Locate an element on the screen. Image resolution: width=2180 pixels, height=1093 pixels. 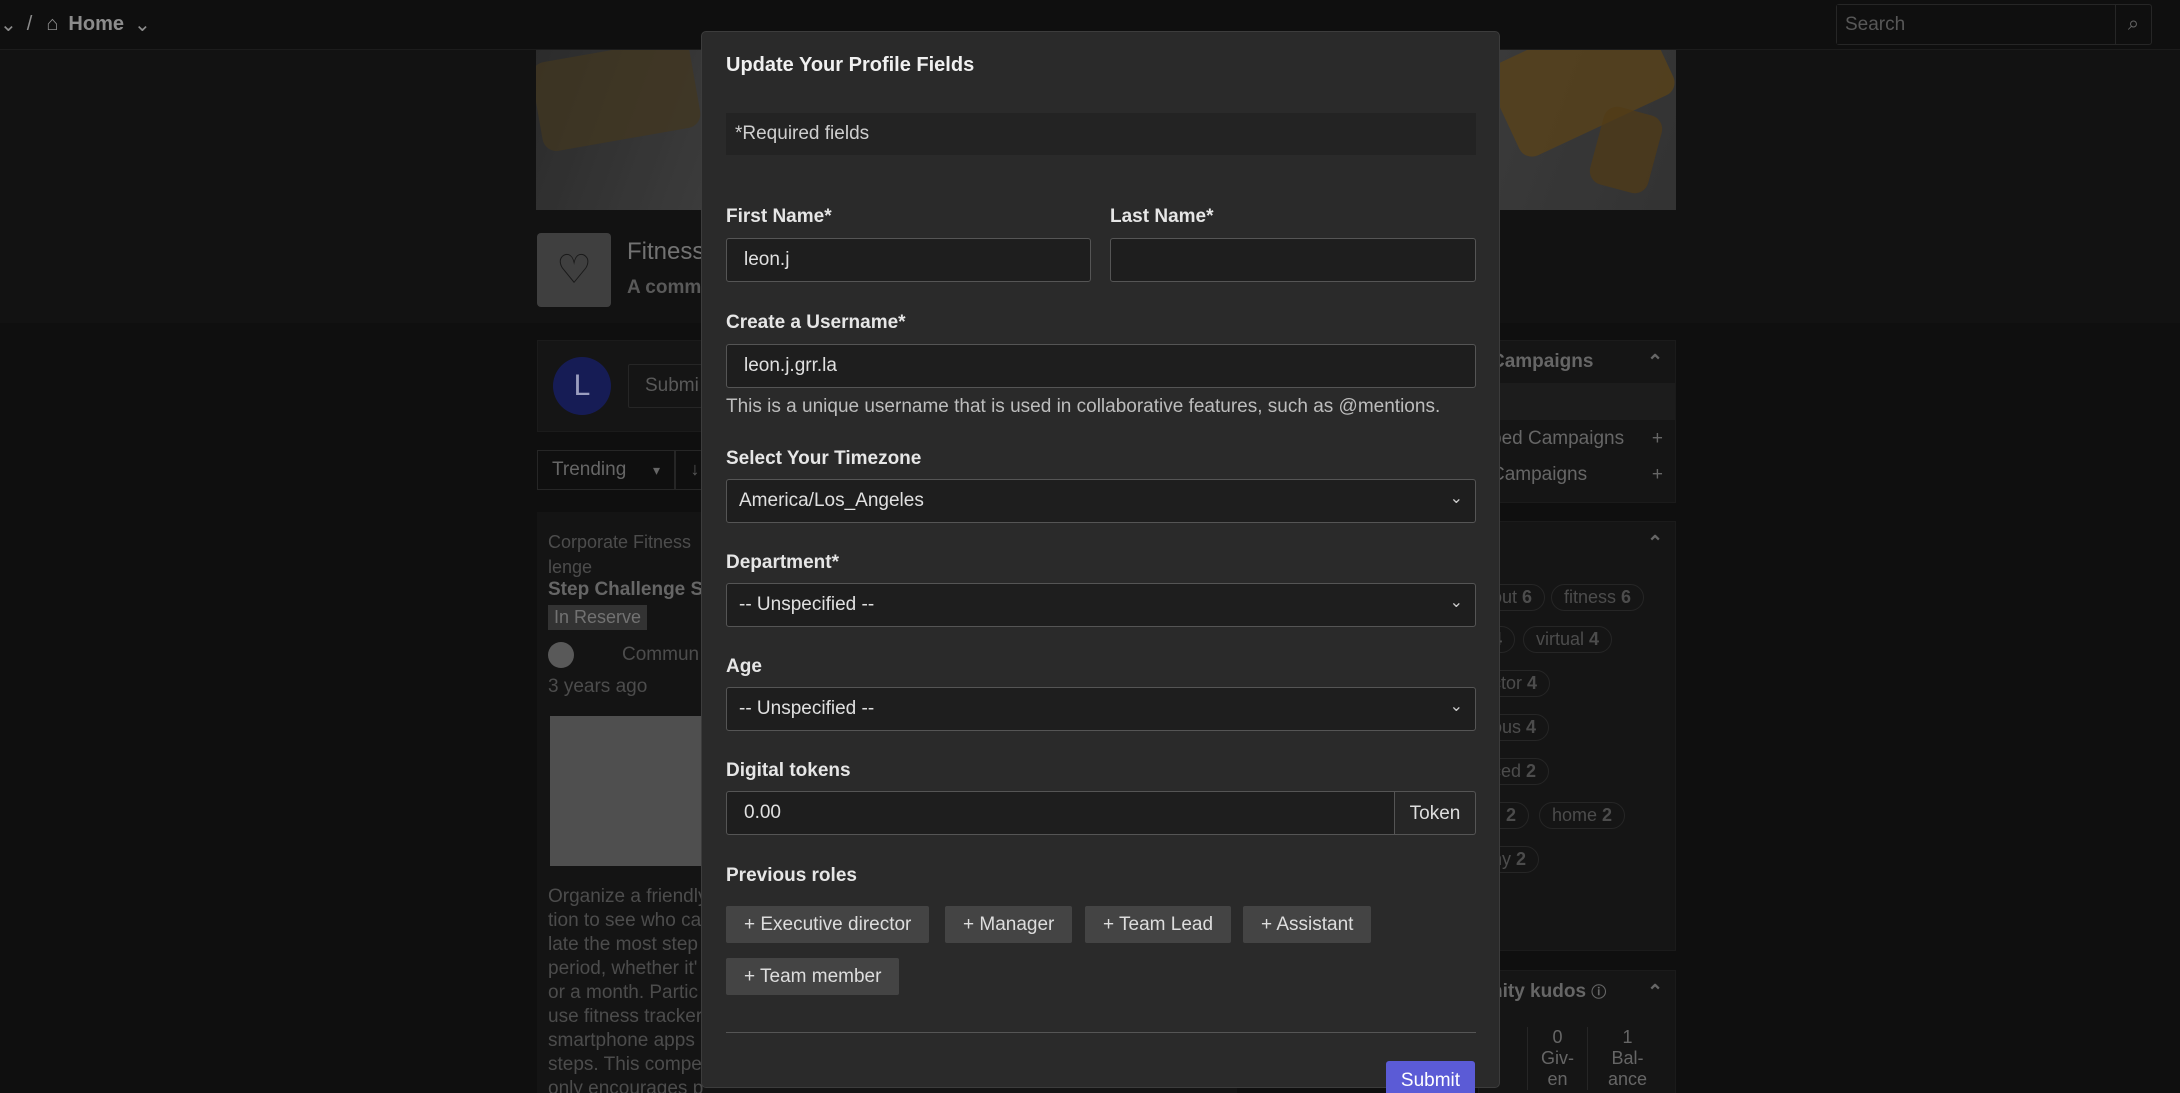
submit-button: Submit is located at coordinates (1430, 1077).